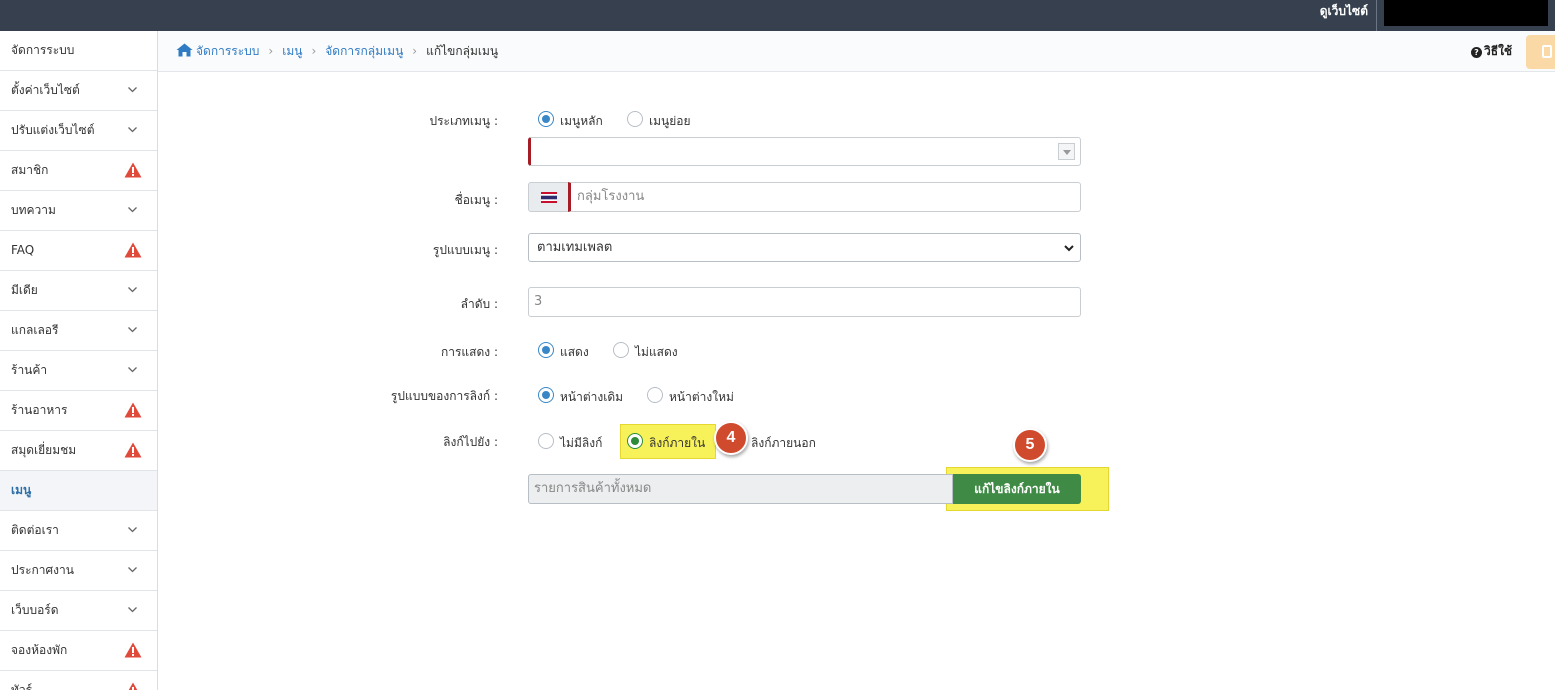  I want to click on sidebar-item-label: จองห้องพัก, so click(39, 650).